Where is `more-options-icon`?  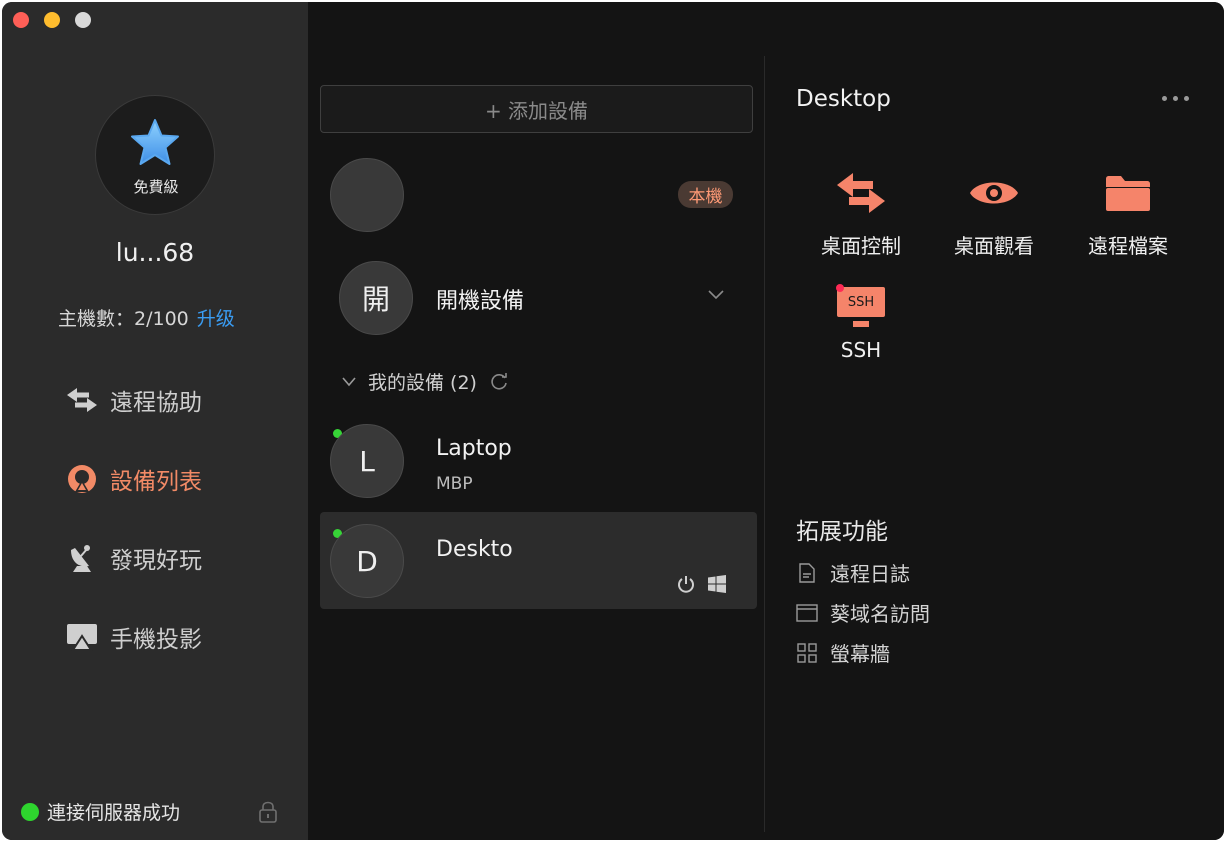
more-options-icon is located at coordinates (1175, 98).